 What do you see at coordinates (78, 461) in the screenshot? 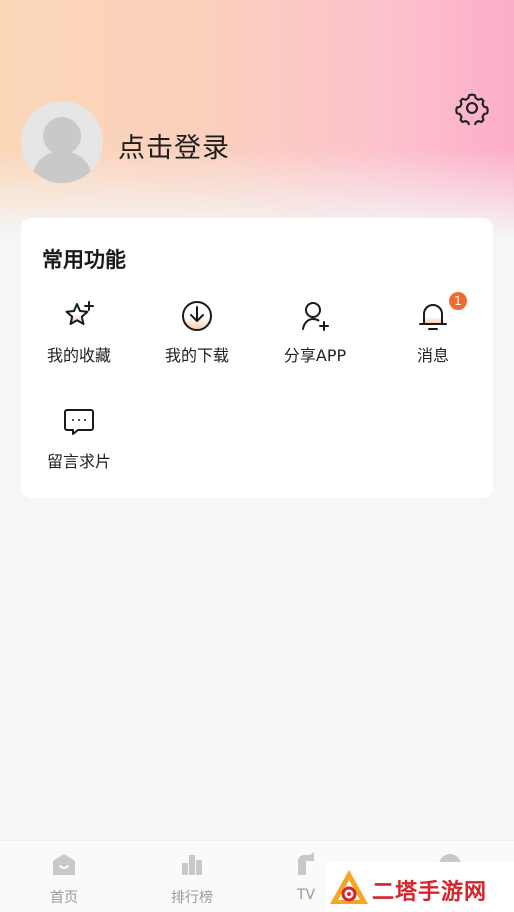
I see `request-movie-label: 留言求片` at bounding box center [78, 461].